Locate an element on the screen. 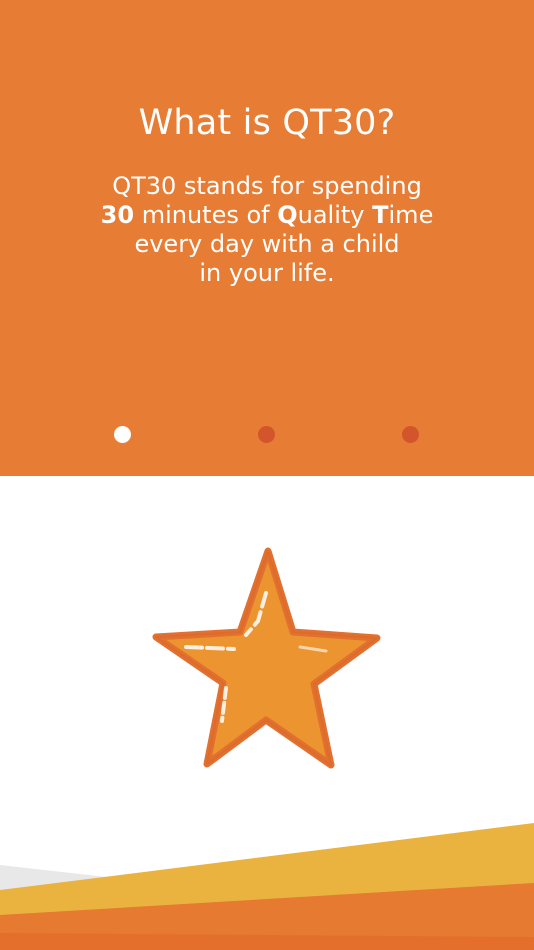 This screenshot has width=534, height=950. description-line-4: in your life. is located at coordinates (267, 273).